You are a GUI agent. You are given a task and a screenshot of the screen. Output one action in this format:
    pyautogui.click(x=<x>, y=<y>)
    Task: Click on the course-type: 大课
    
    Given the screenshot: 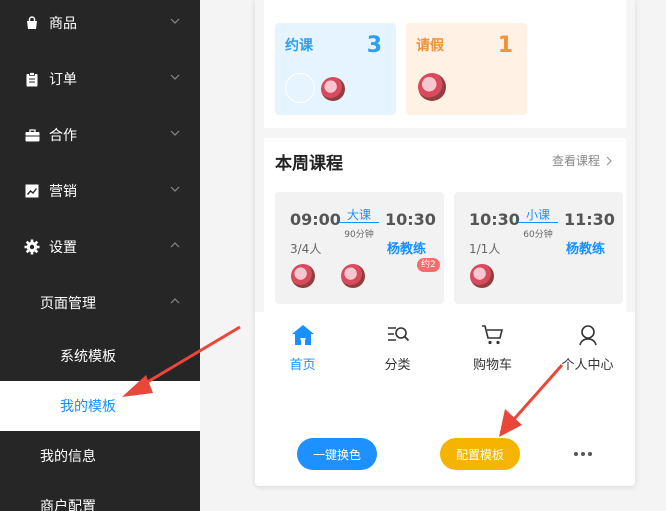 What is the action you would take?
    pyautogui.click(x=358, y=215)
    